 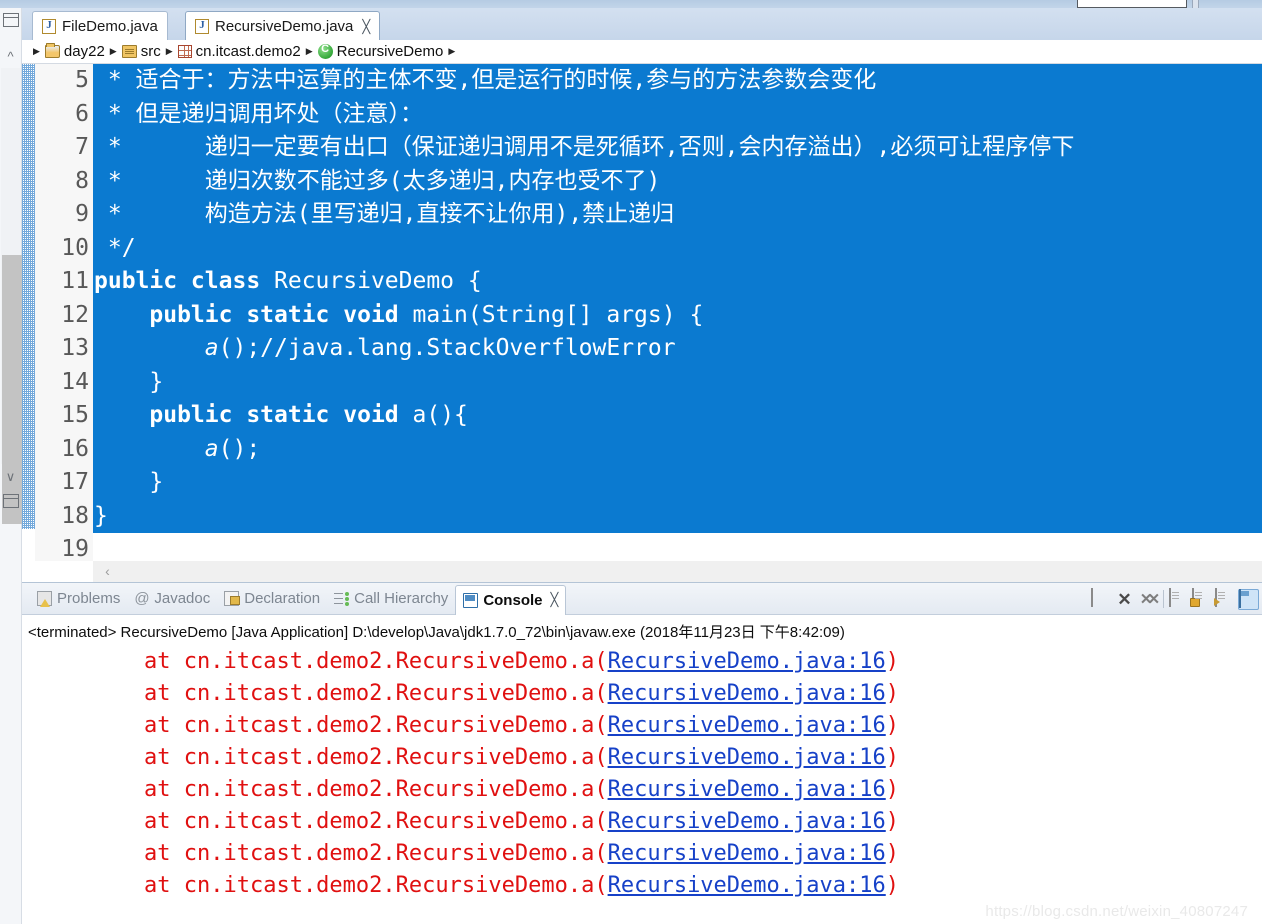 I want to click on console-toolbar: ✕ ✕✕, so click(x=1175, y=599).